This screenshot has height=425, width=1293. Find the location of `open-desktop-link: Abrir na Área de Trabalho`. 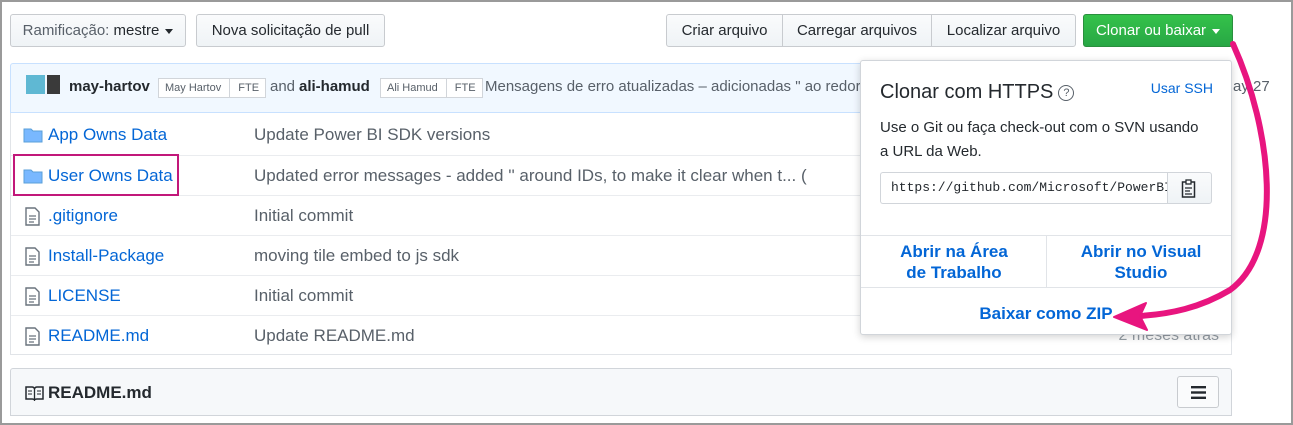

open-desktop-link: Abrir na Área de Trabalho is located at coordinates (954, 262).